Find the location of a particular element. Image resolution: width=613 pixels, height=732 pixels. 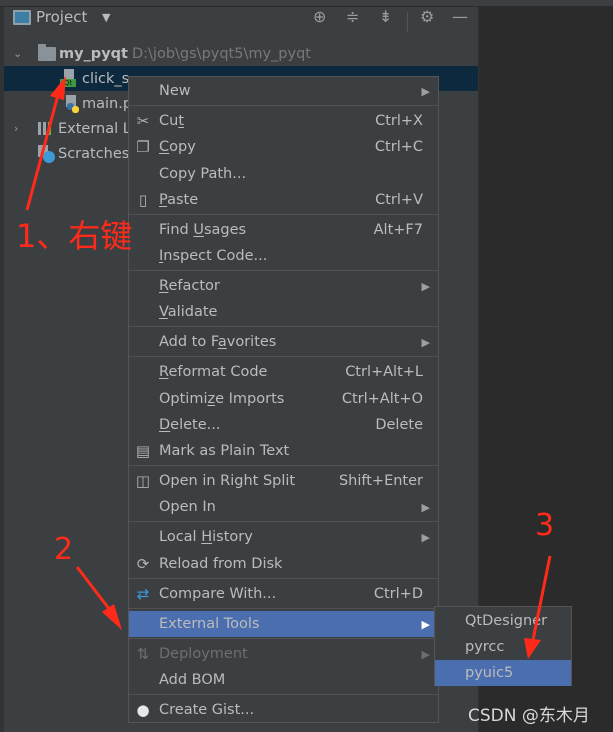

submenu-item-pyrcc: pyrcc is located at coordinates (503, 647).